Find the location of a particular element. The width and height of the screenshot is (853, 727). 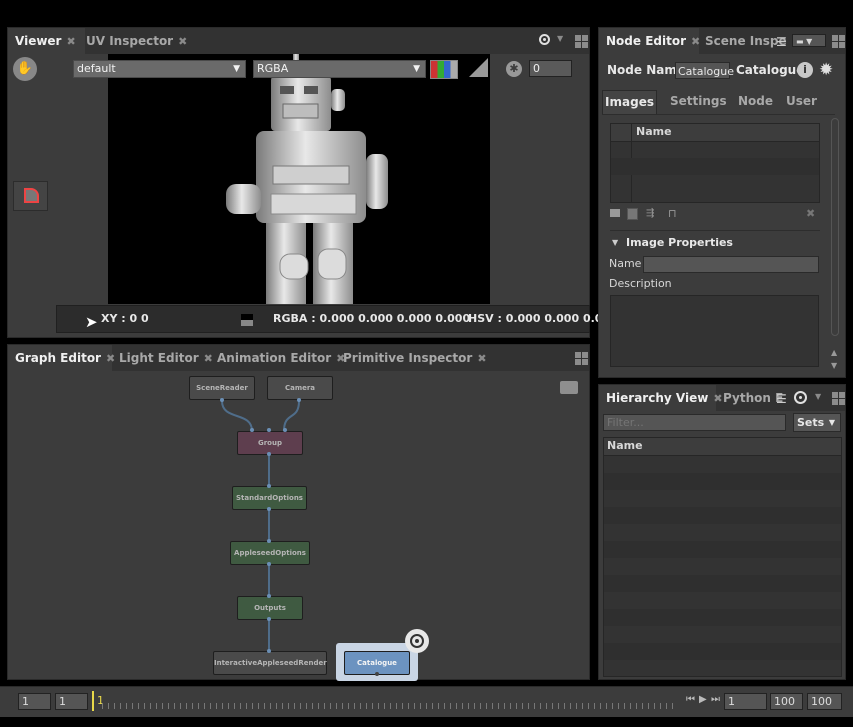

jump-to-start-icon: ⏮ is located at coordinates (690, 699).